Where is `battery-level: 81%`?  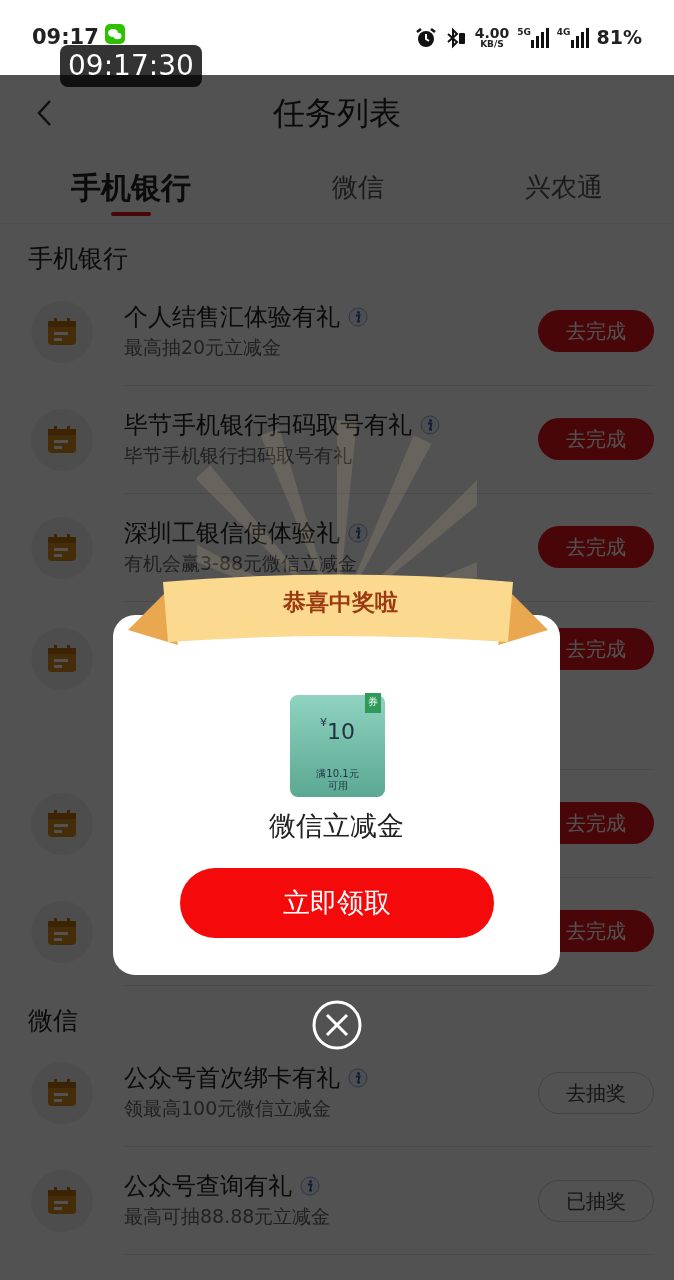 battery-level: 81% is located at coordinates (619, 38).